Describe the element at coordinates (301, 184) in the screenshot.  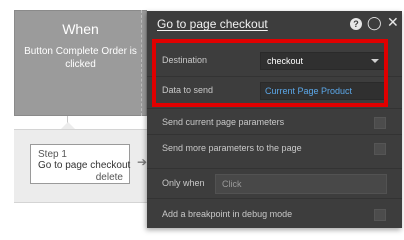
I see `only-when-input: Click` at that location.